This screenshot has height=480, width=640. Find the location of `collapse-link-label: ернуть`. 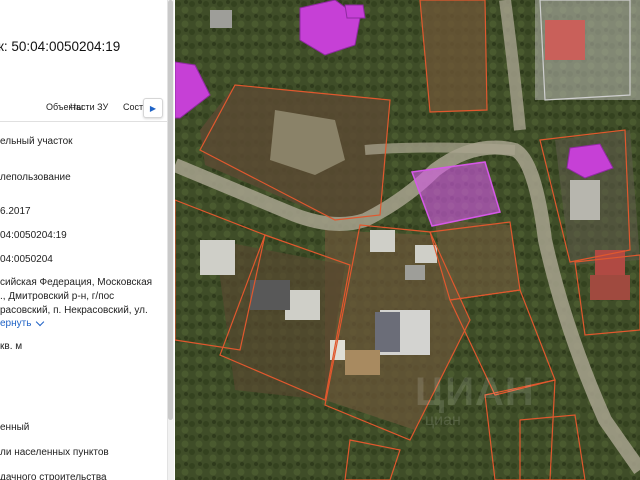

collapse-link-label: ернуть is located at coordinates (16, 323).